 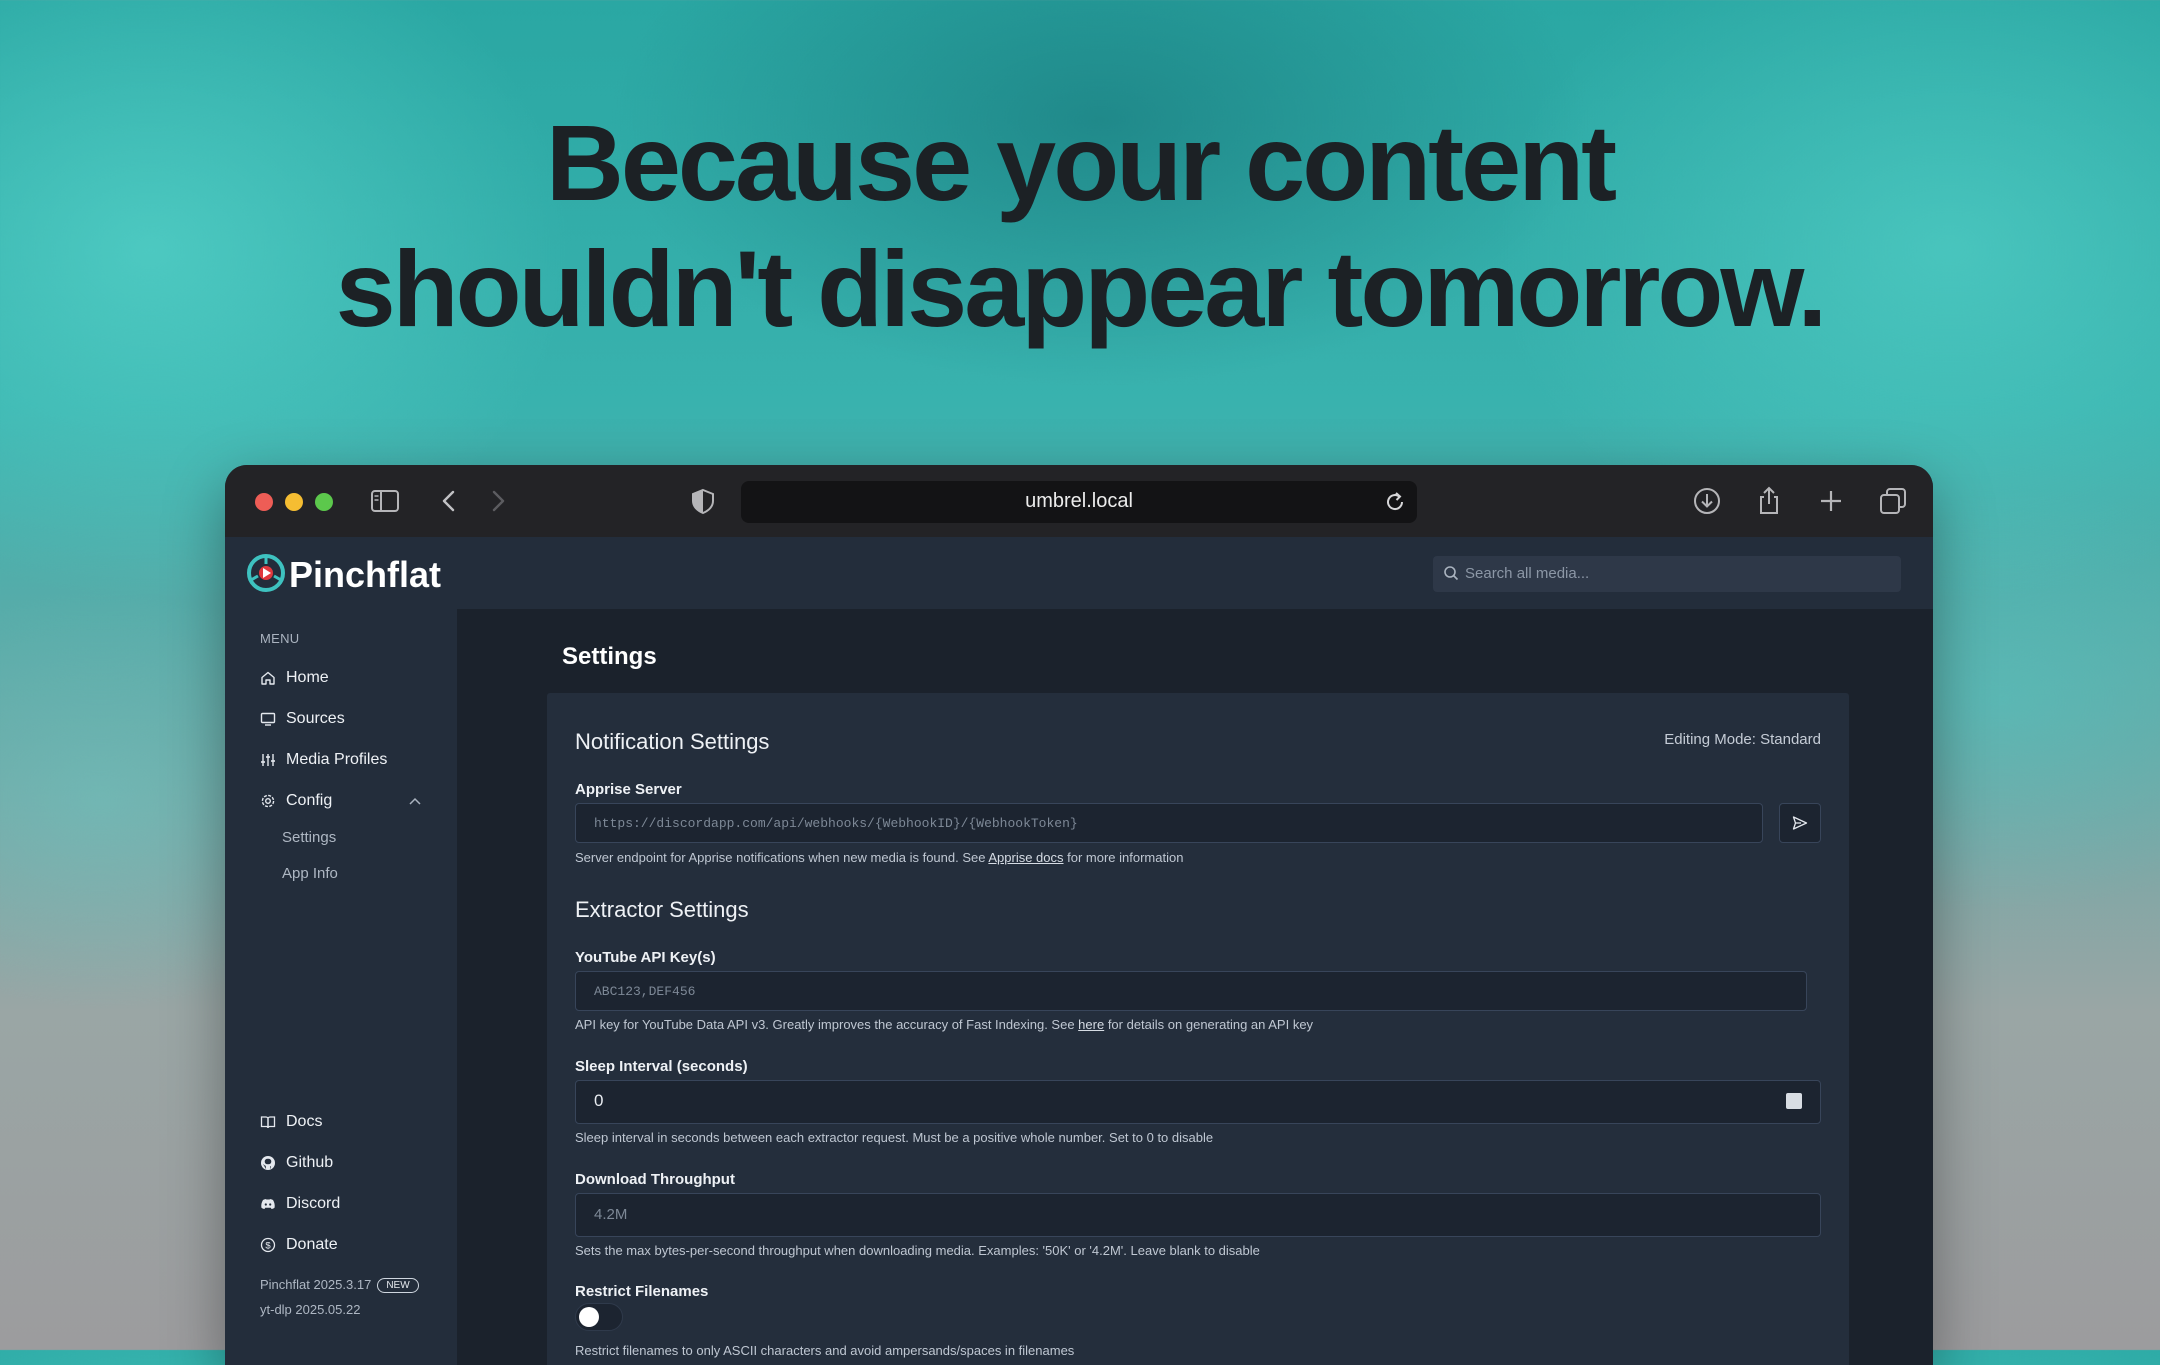 I want to click on headline-line-2: shouldn't disappear tomorrow., so click(x=1081, y=288).